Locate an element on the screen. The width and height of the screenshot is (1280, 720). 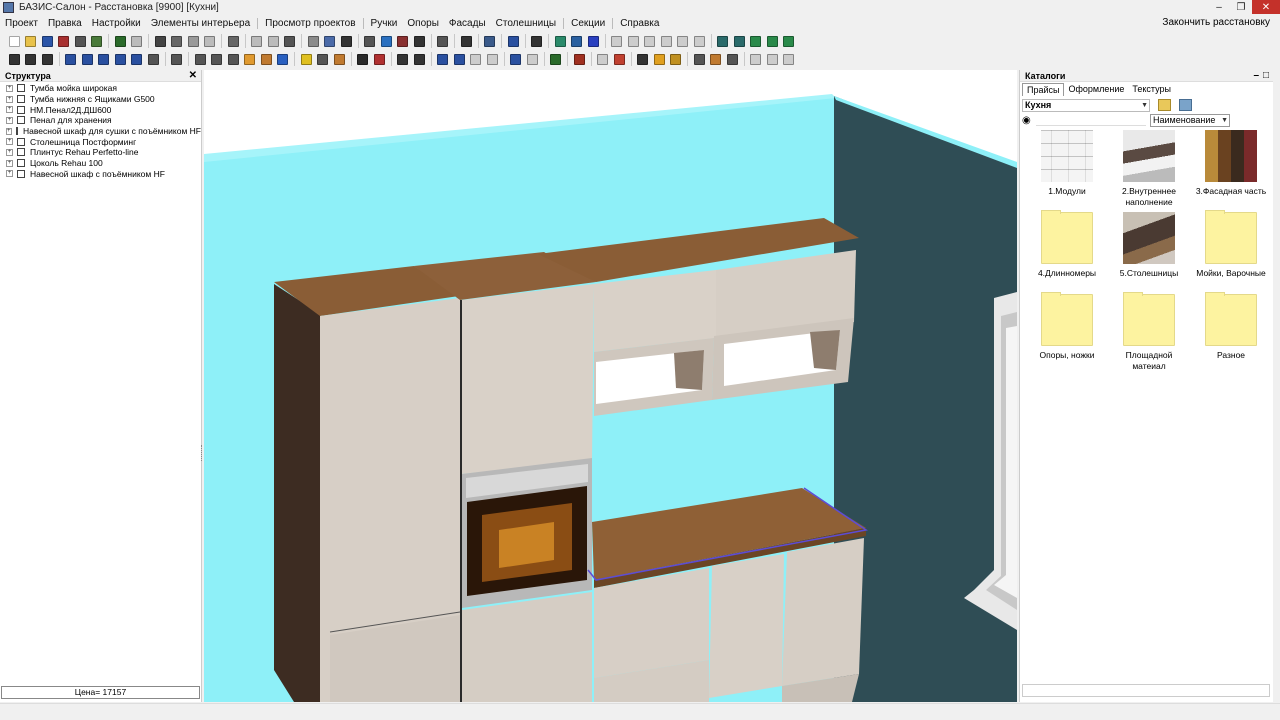
catalog-item: Опоры, ножки is located at coordinates (1067, 326).